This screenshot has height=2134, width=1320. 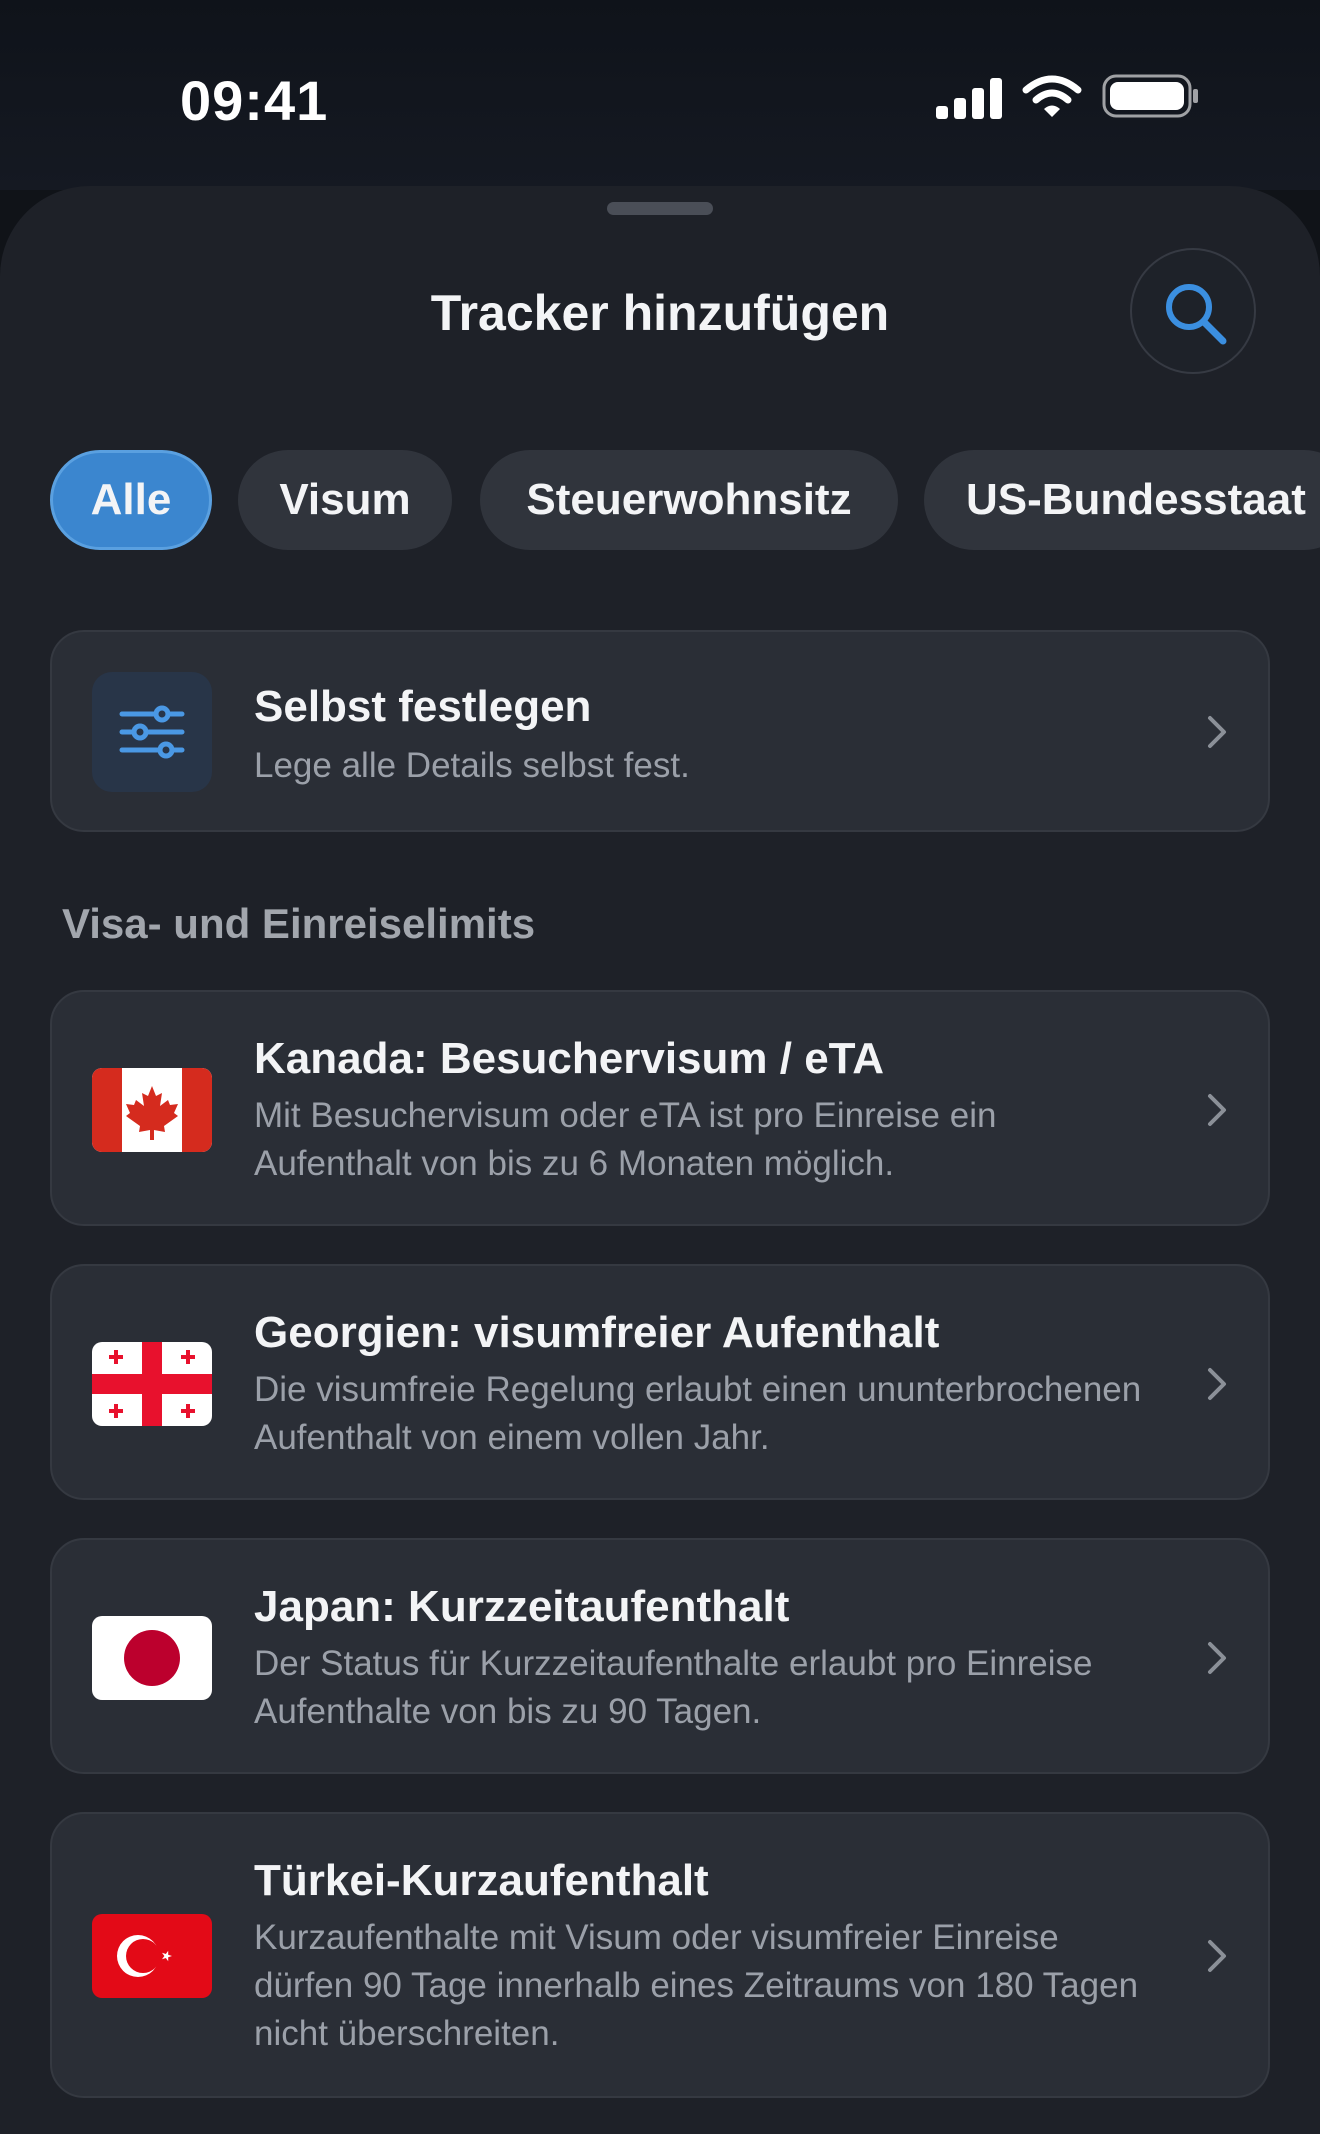 I want to click on wifi-icon, so click(x=1052, y=96).